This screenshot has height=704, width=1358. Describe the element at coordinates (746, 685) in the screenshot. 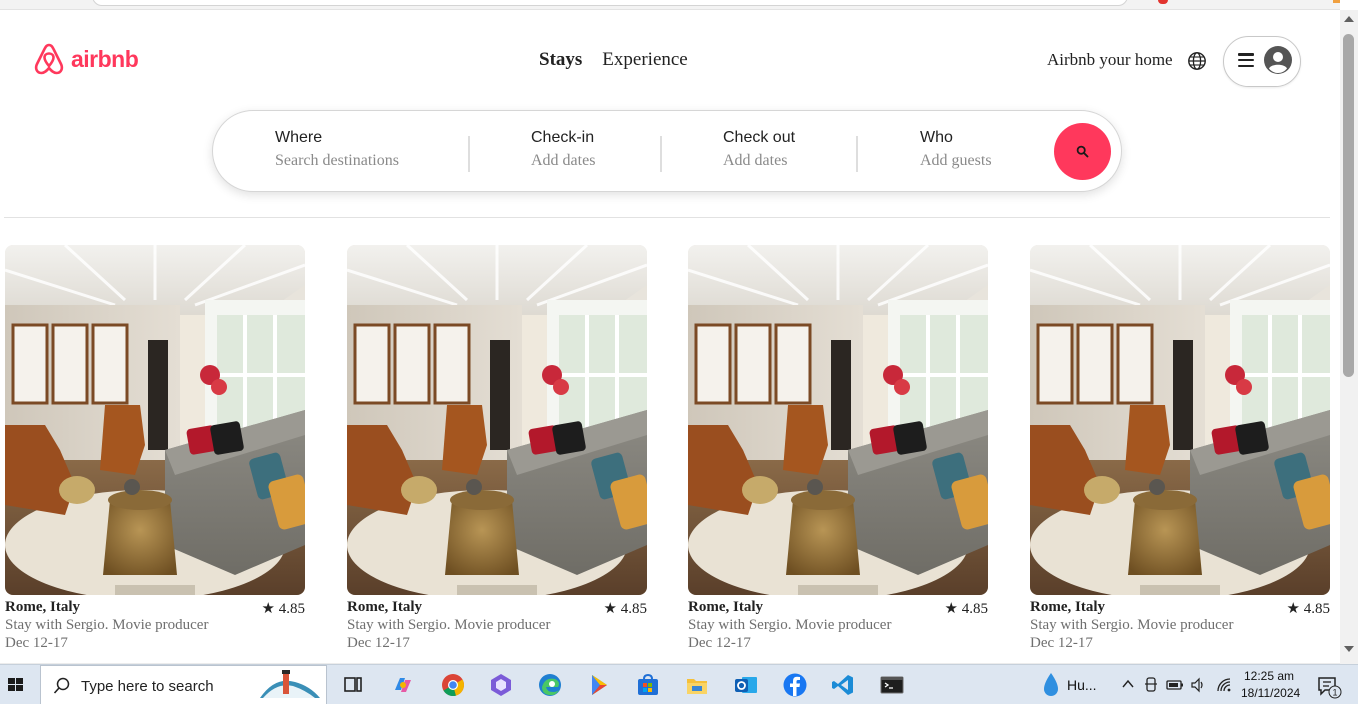

I see `outlook-icon` at that location.